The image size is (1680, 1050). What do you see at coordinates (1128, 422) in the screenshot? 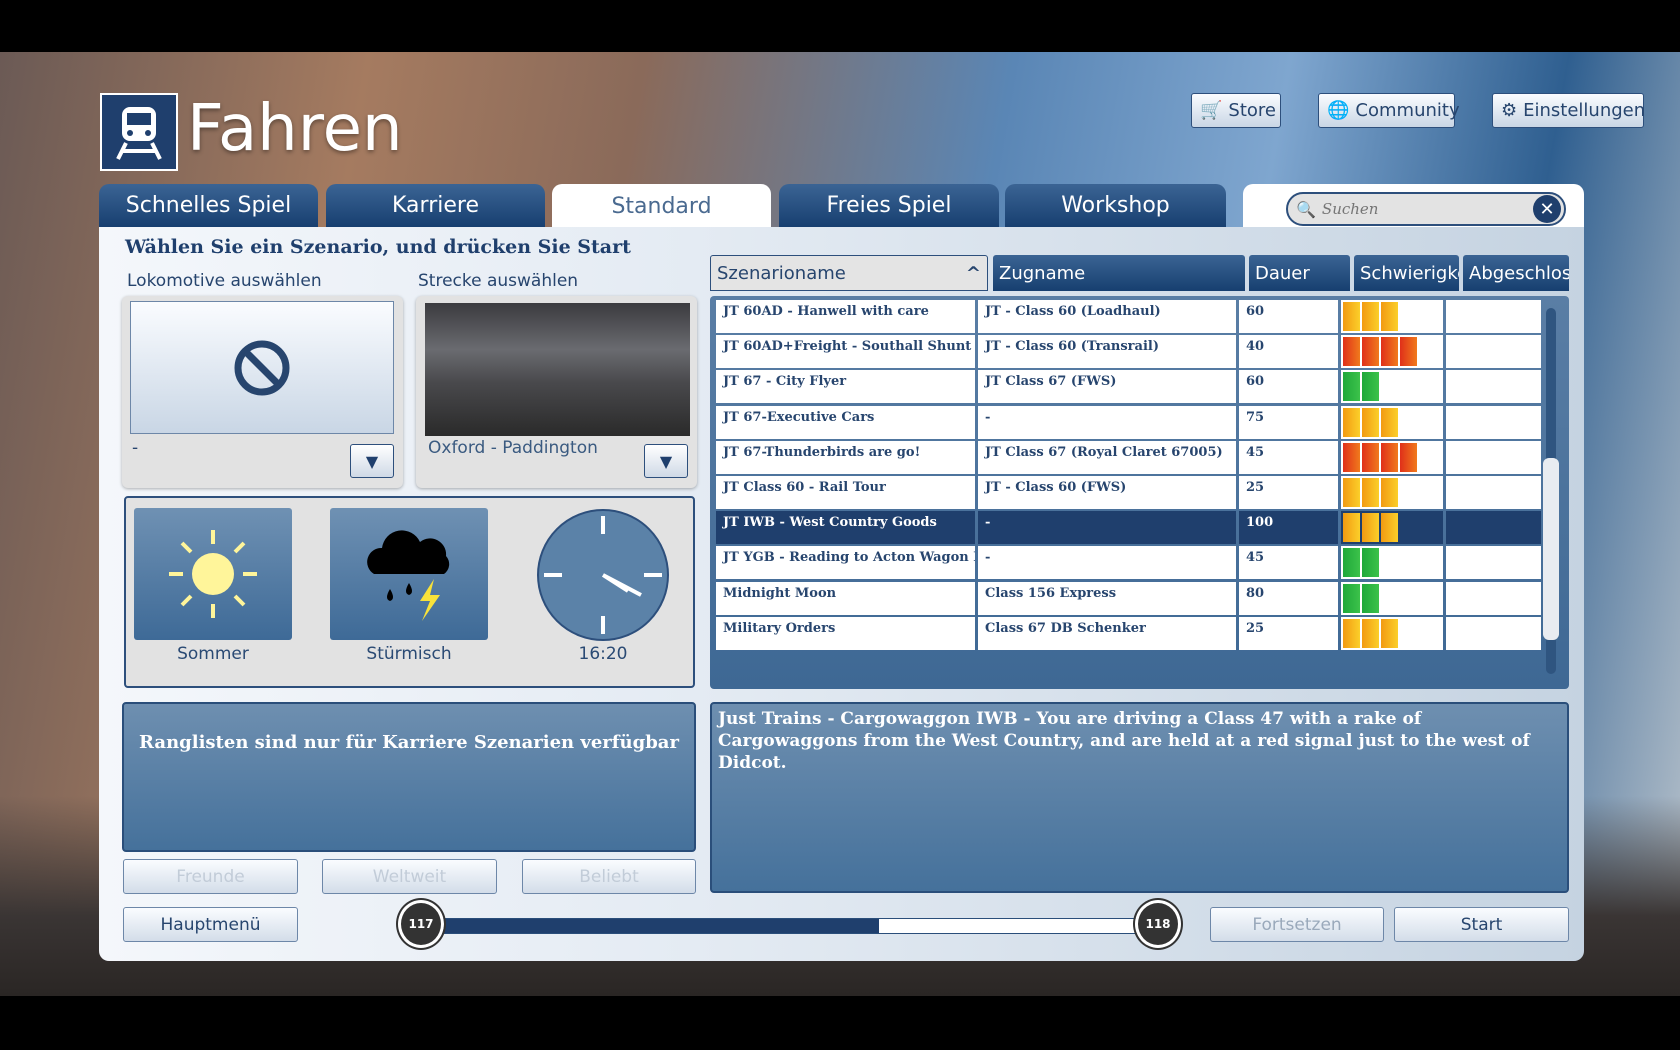
I see `table-row: JT 67-Executive Cars -75` at bounding box center [1128, 422].